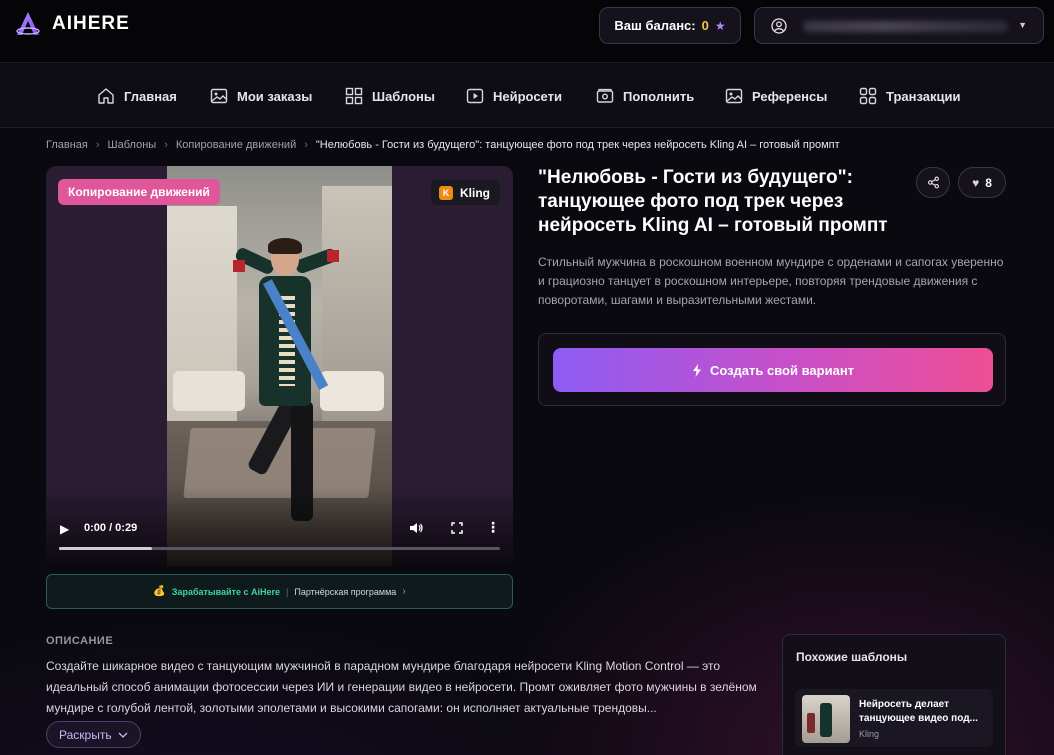 The image size is (1054, 755). Describe the element at coordinates (105, 548) in the screenshot. I see `video-progress-fill` at that location.